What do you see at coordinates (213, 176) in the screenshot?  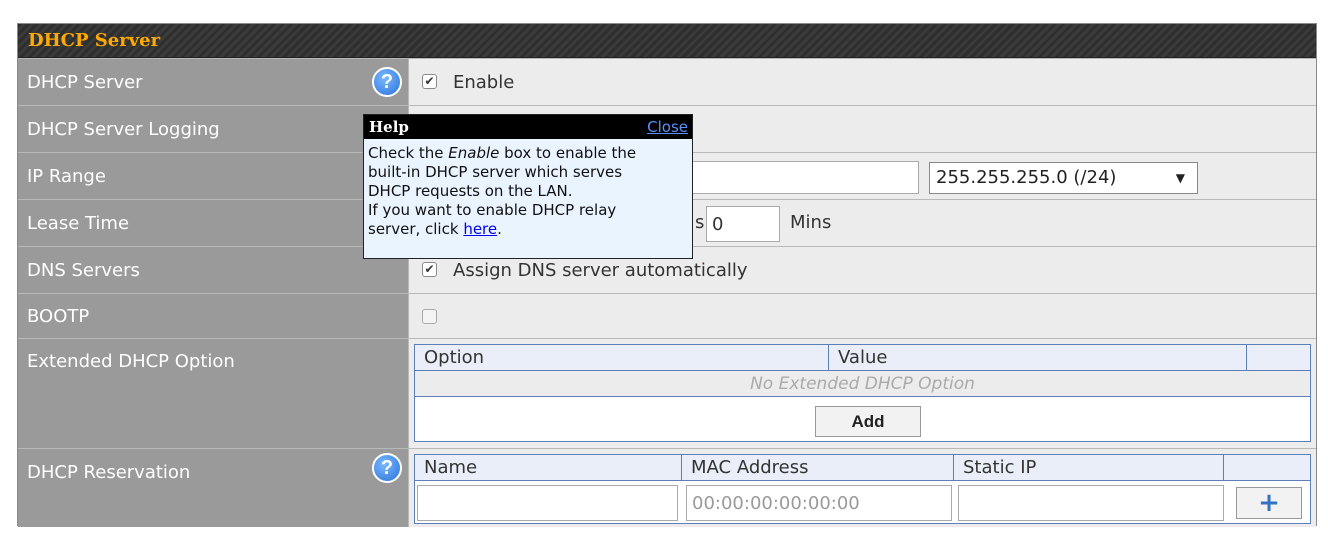 I see `label-ip-range: IP Range` at bounding box center [213, 176].